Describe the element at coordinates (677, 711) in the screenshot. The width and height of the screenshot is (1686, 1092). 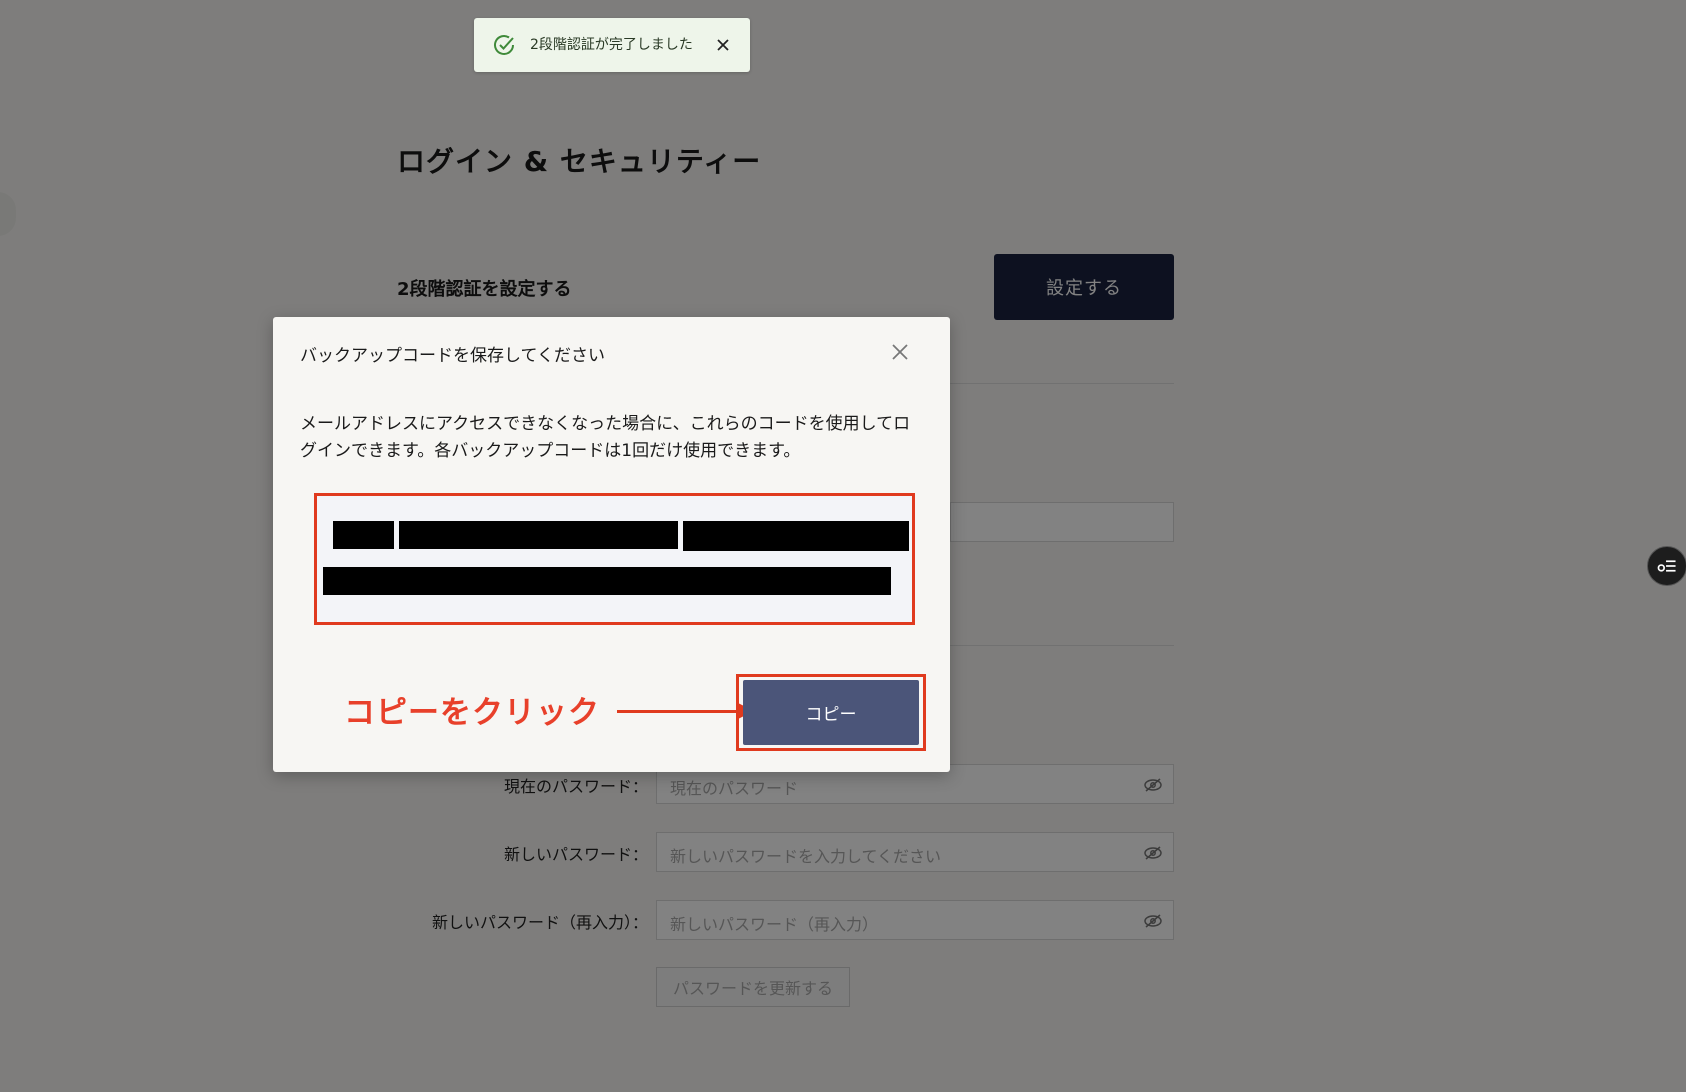
I see `annotation-arrow` at that location.